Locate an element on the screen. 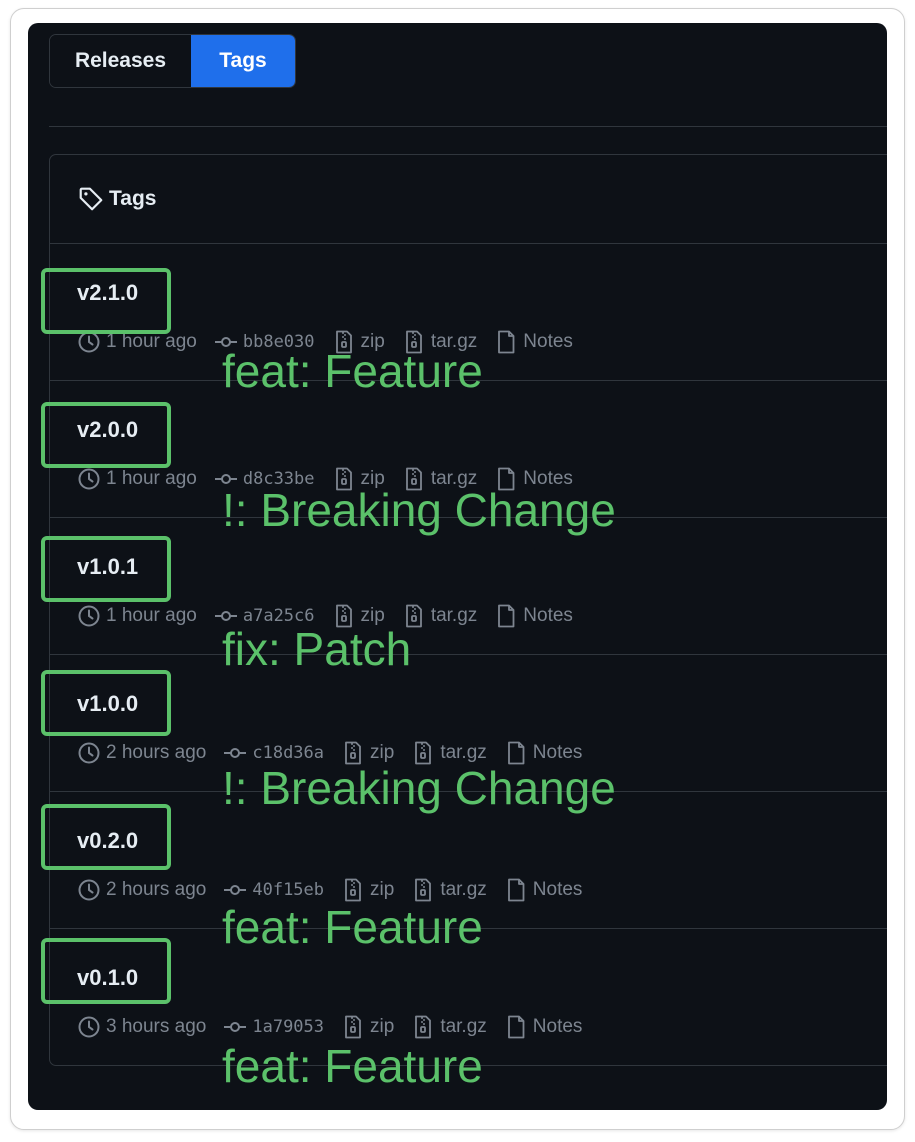  commit-link: 1a79053 is located at coordinates (273, 1027).